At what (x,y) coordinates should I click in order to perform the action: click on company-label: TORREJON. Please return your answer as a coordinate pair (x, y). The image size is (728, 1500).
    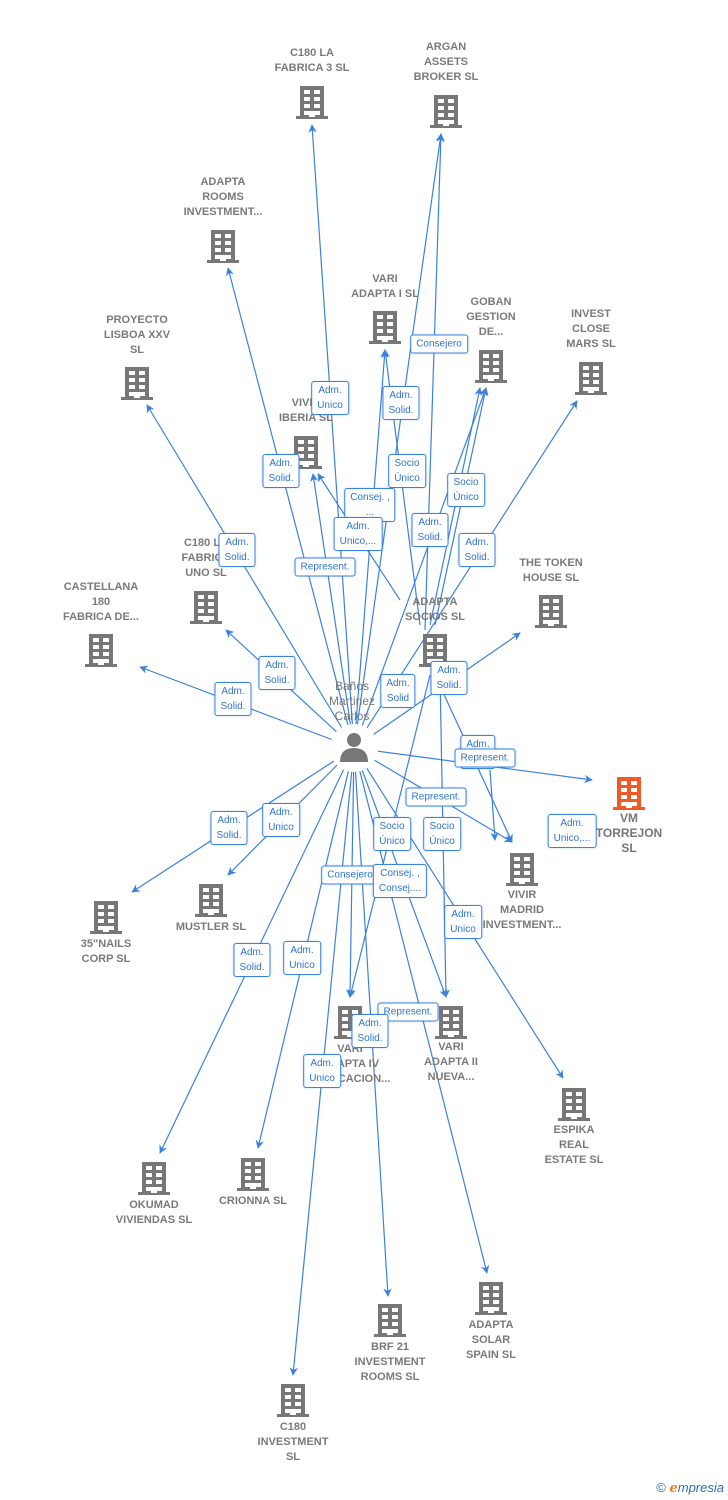
    Looking at the image, I should click on (629, 833).